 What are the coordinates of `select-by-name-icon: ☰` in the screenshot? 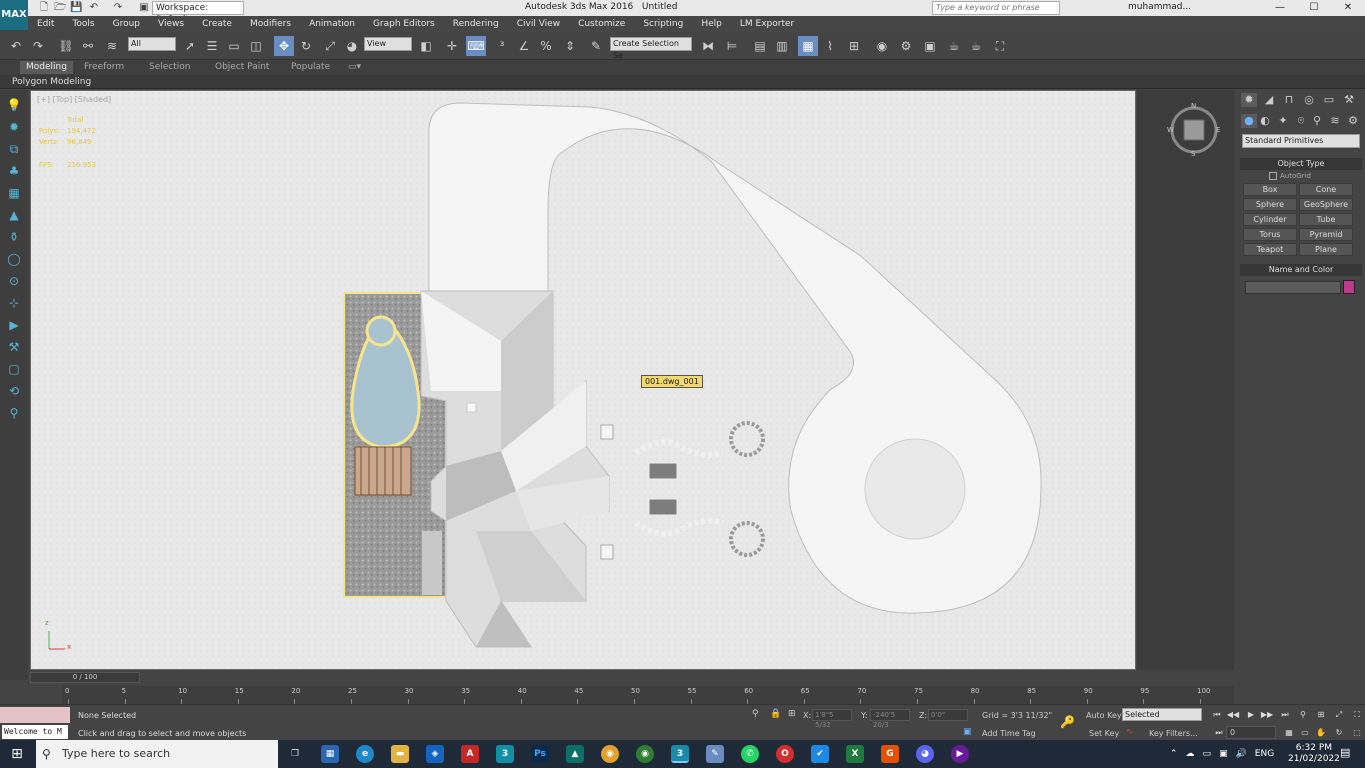 It's located at (212, 46).